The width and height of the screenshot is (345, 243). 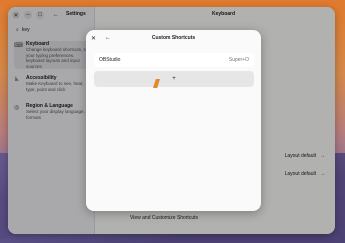 What do you see at coordinates (238, 60) in the screenshot?
I see `shortcut-accelerator: Super+O` at bounding box center [238, 60].